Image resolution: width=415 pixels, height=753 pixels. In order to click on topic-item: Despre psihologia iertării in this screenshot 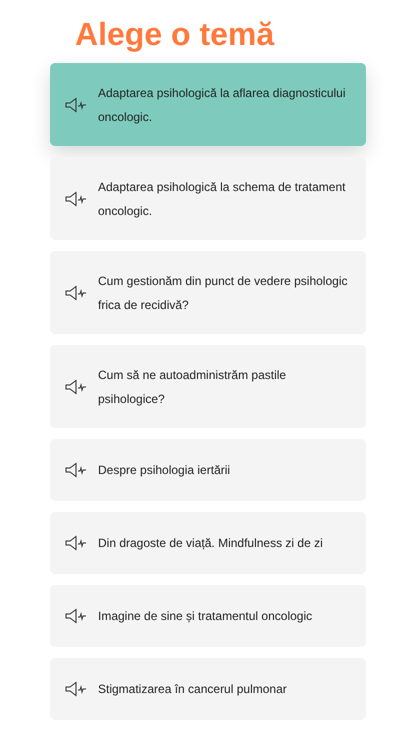, I will do `click(208, 470)`.